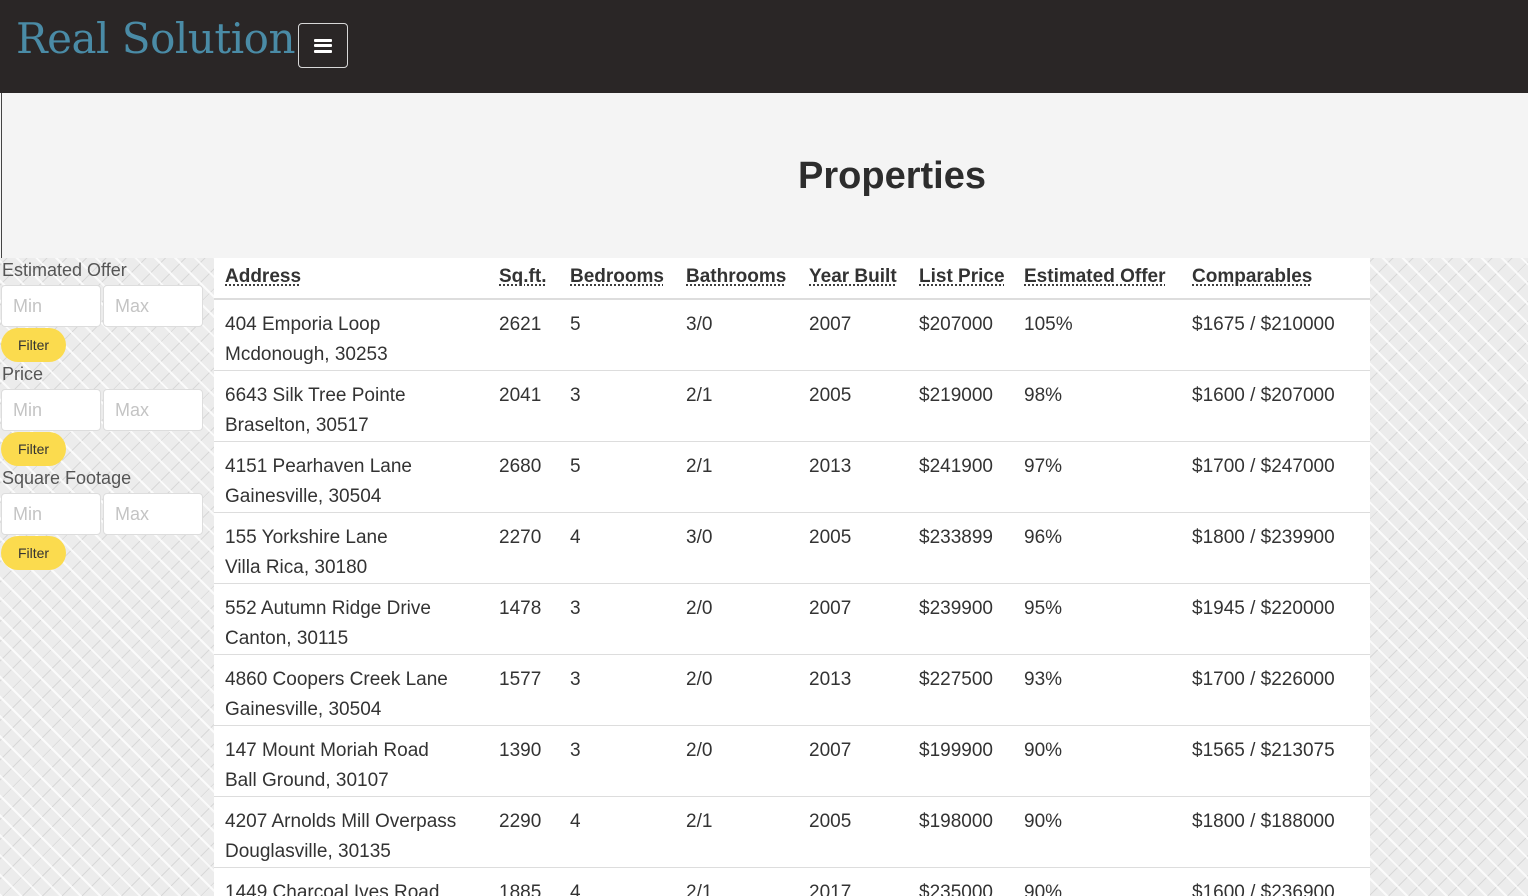 The height and width of the screenshot is (896, 1528). What do you see at coordinates (51, 306) in the screenshot?
I see `estimated-offer-min-input` at bounding box center [51, 306].